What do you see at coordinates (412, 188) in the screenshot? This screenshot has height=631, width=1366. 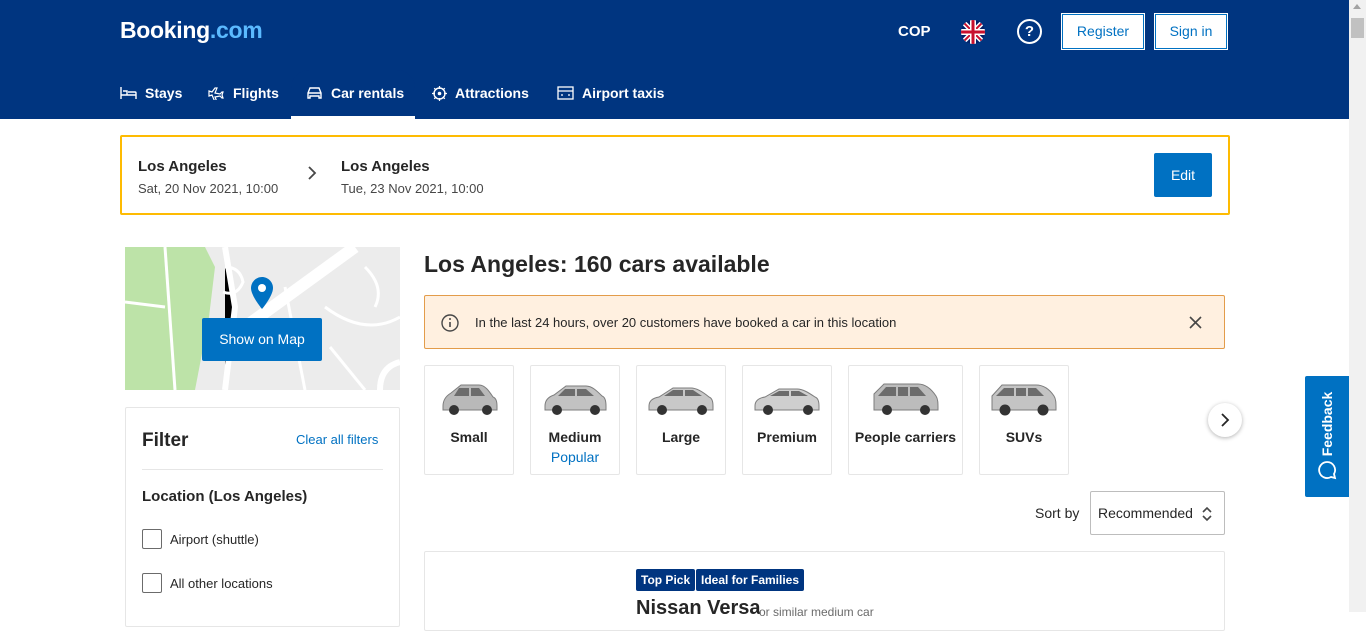 I see `dropoff-date: Tue, 23 Nov 2021, 10:00` at bounding box center [412, 188].